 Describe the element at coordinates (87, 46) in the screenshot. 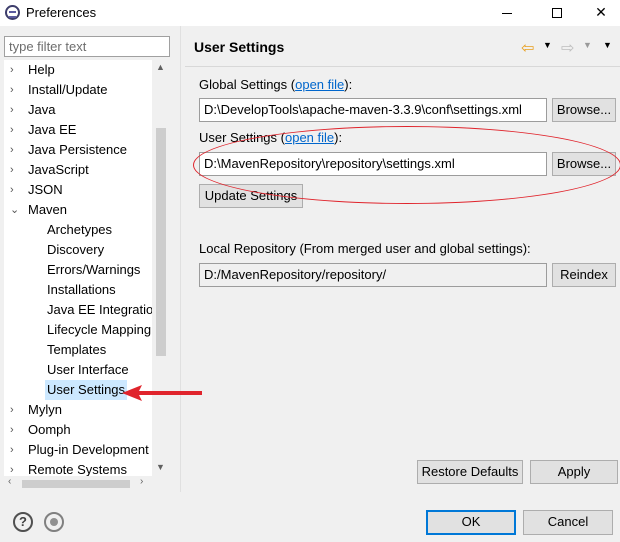

I see `filter-input` at that location.